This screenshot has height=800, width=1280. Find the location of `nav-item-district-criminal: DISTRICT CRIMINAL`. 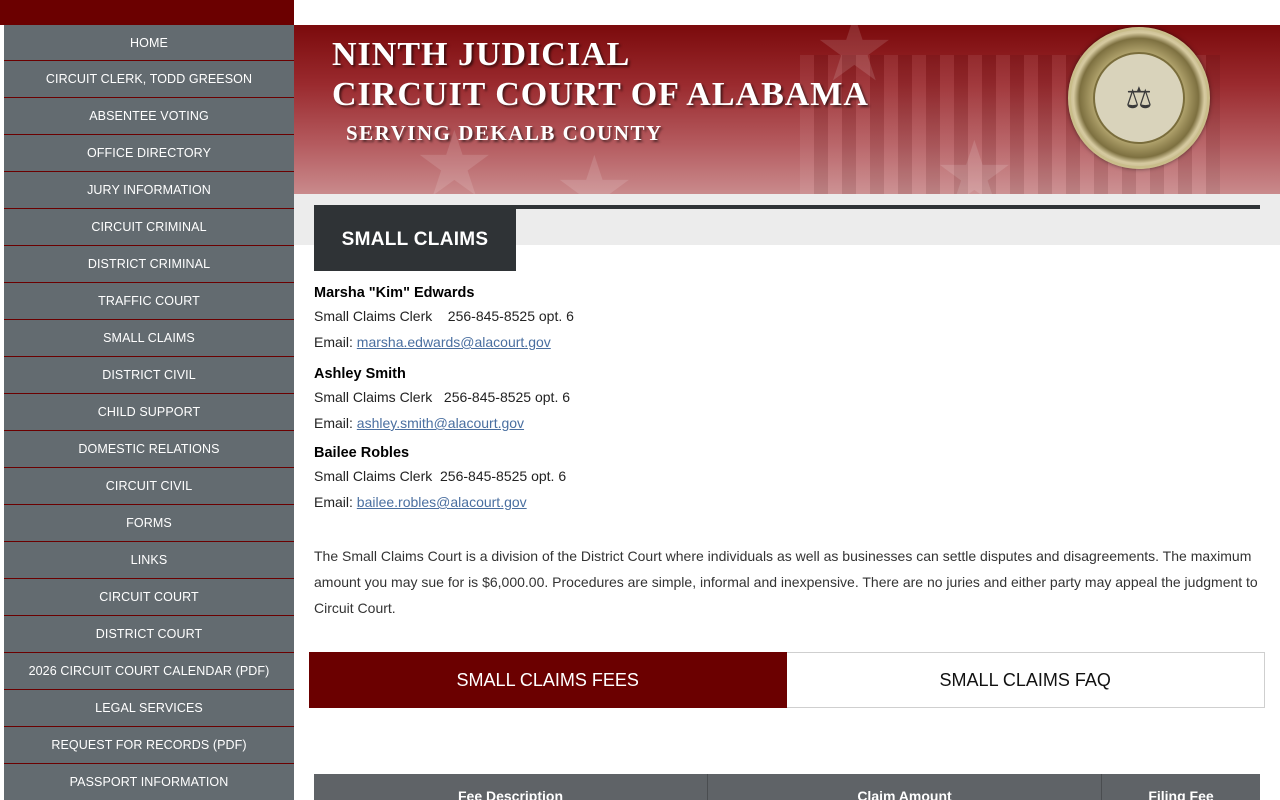

nav-item-district-criminal: DISTRICT CRIMINAL is located at coordinates (149, 264).